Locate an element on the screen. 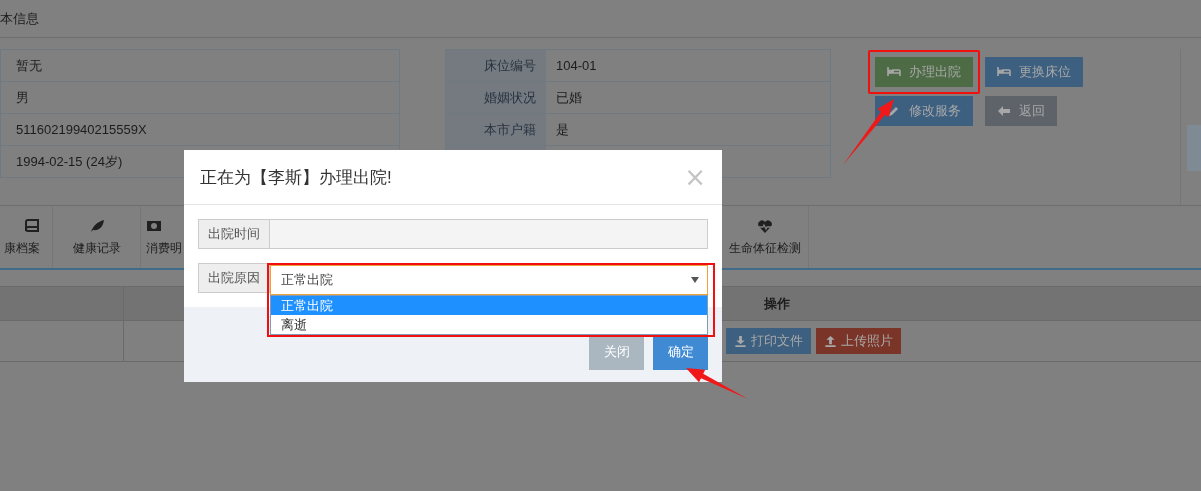 Image resolution: width=1201 pixels, height=491 pixels. leaf-icon is located at coordinates (96, 225).